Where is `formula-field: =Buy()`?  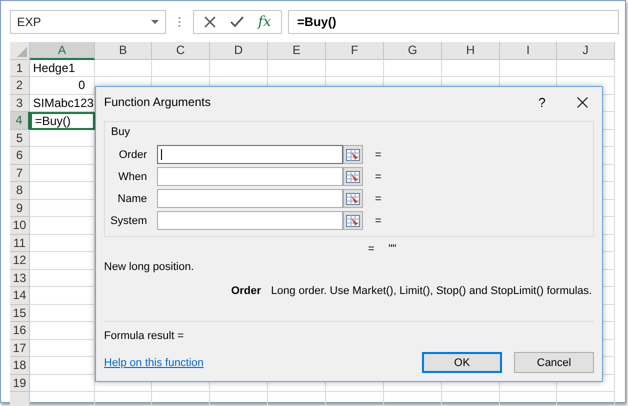
formula-field: =Buy() is located at coordinates (453, 22).